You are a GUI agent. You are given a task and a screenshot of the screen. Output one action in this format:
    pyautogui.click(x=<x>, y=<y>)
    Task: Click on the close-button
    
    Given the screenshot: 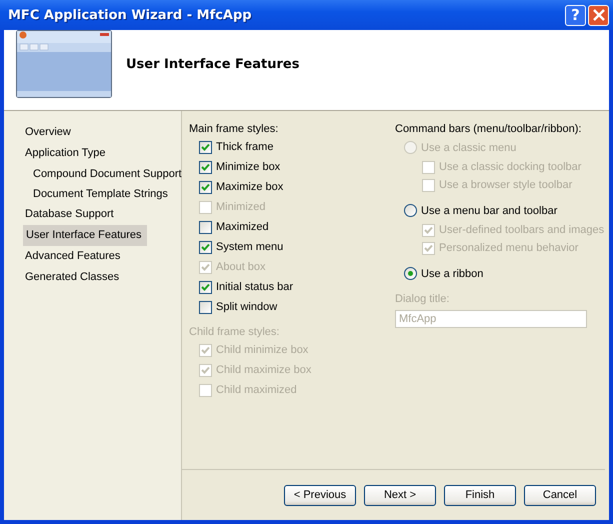 What is the action you would take?
    pyautogui.click(x=598, y=15)
    